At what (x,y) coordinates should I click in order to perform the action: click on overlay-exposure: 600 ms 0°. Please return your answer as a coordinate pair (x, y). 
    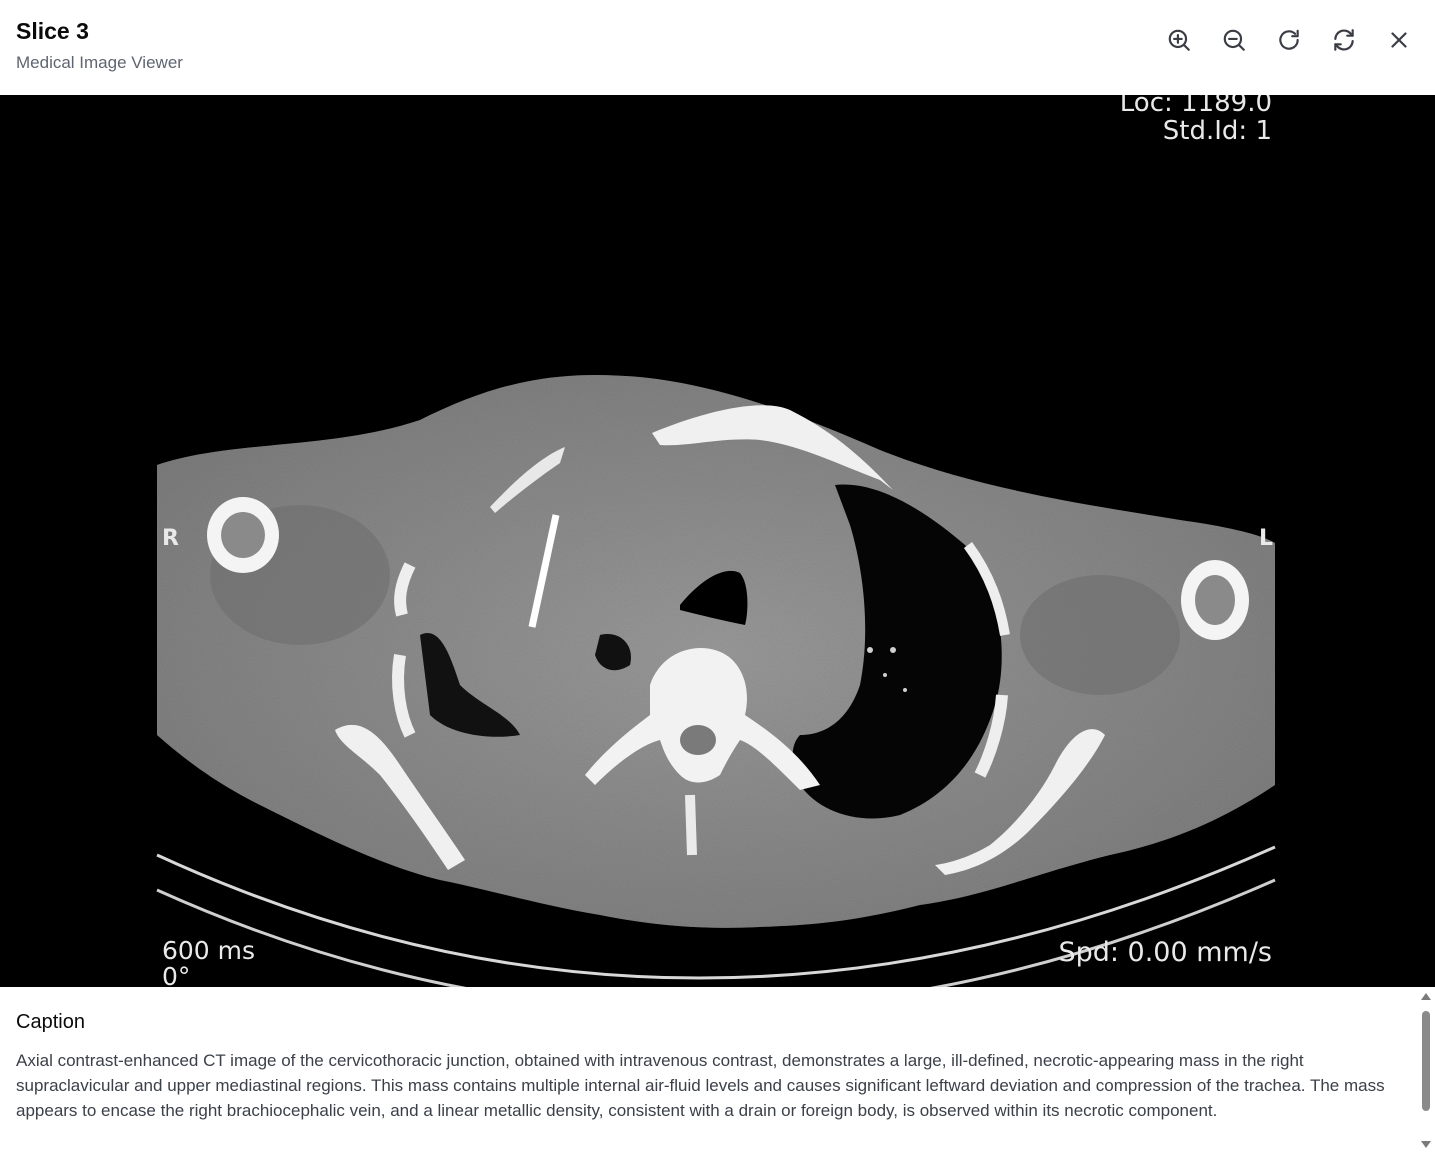
    Looking at the image, I should click on (209, 962).